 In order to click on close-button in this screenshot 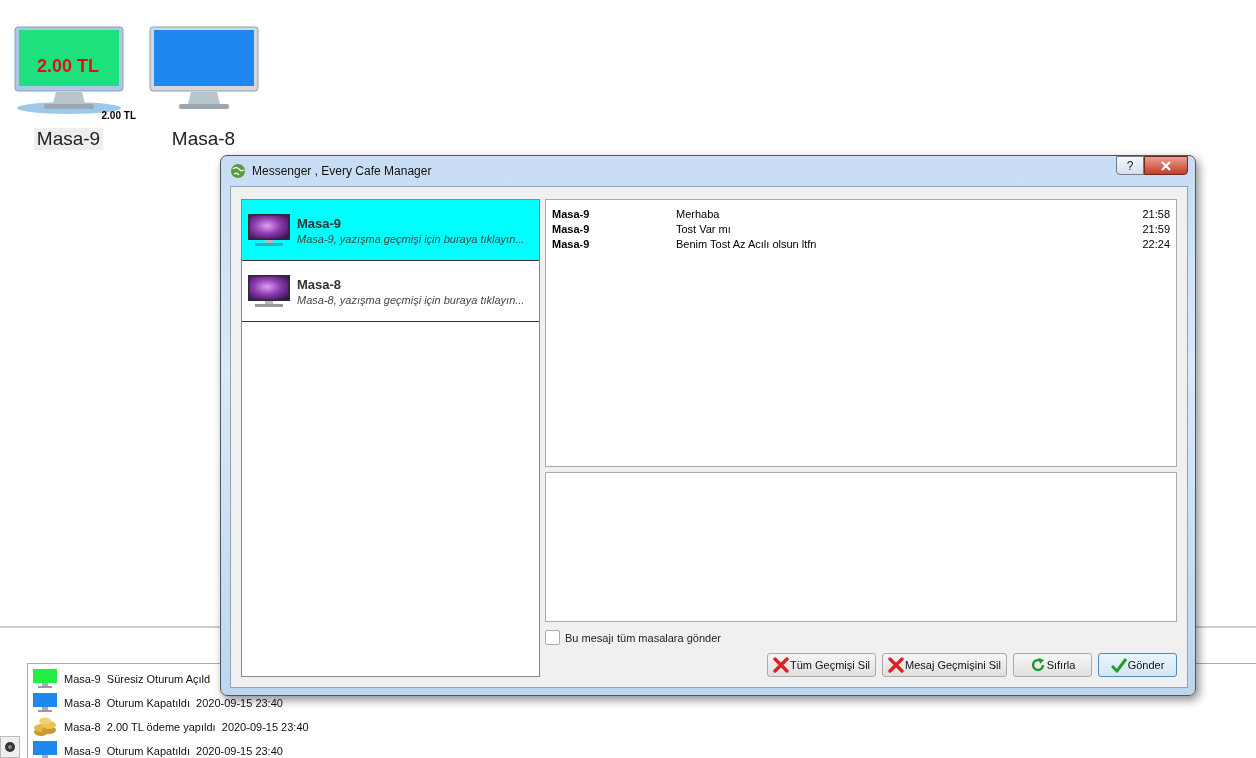, I will do `click(1166, 165)`.